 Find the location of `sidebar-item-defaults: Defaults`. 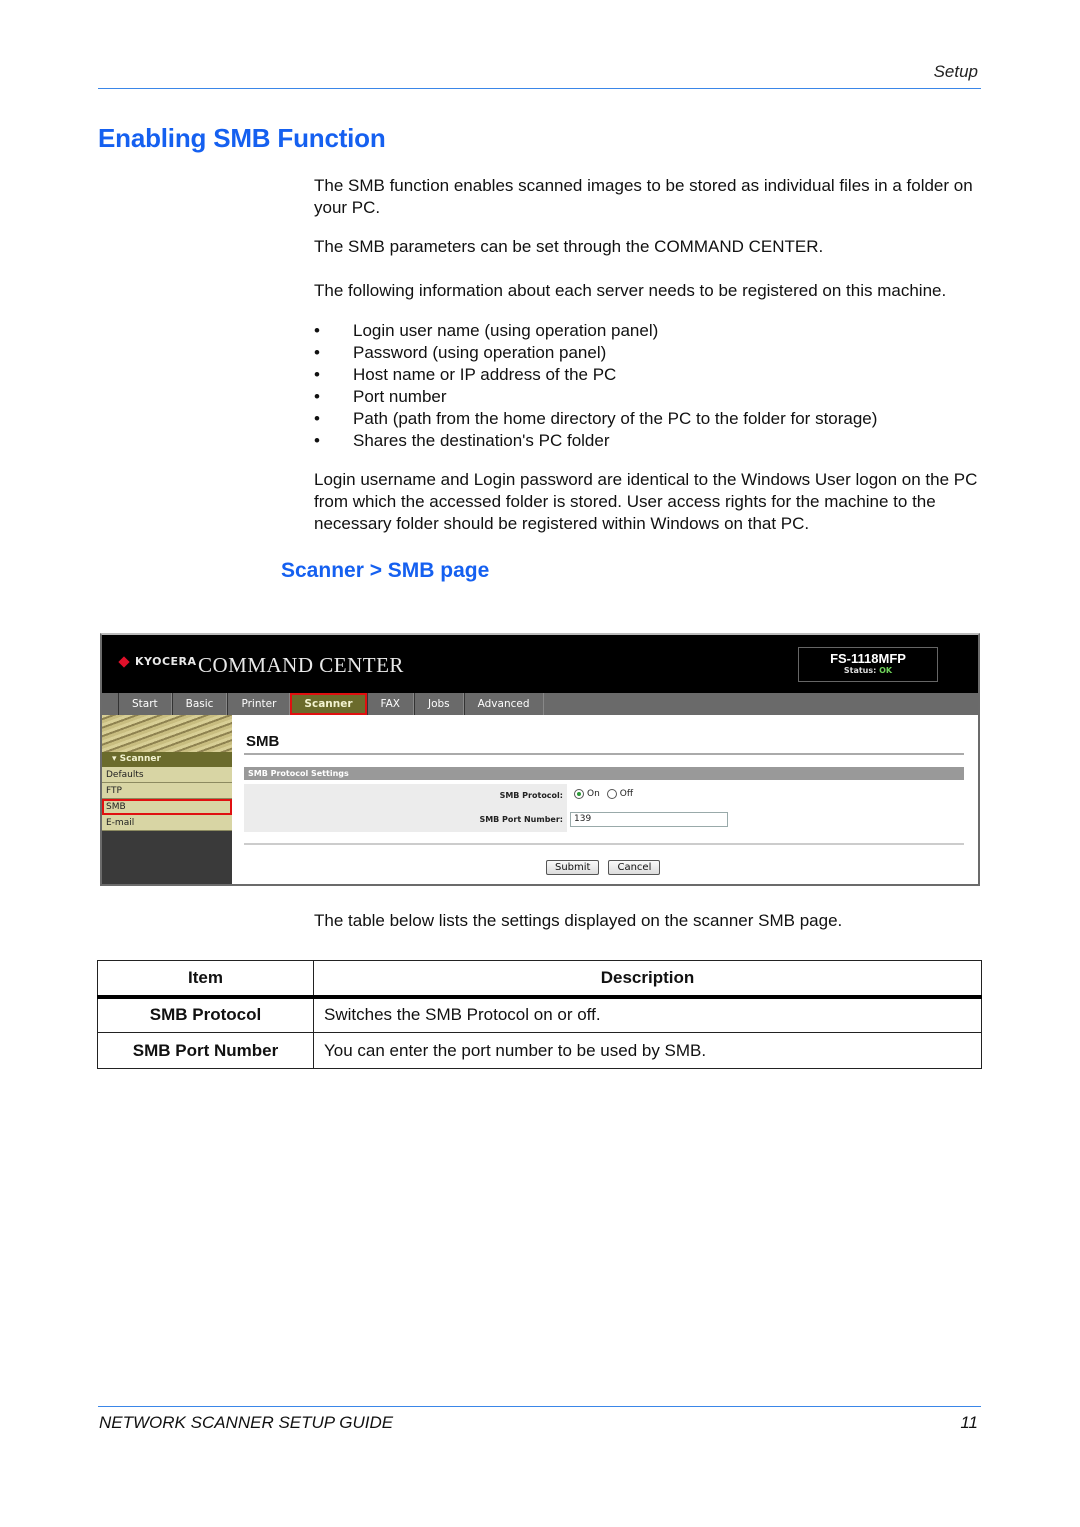

sidebar-item-defaults: Defaults is located at coordinates (167, 775).